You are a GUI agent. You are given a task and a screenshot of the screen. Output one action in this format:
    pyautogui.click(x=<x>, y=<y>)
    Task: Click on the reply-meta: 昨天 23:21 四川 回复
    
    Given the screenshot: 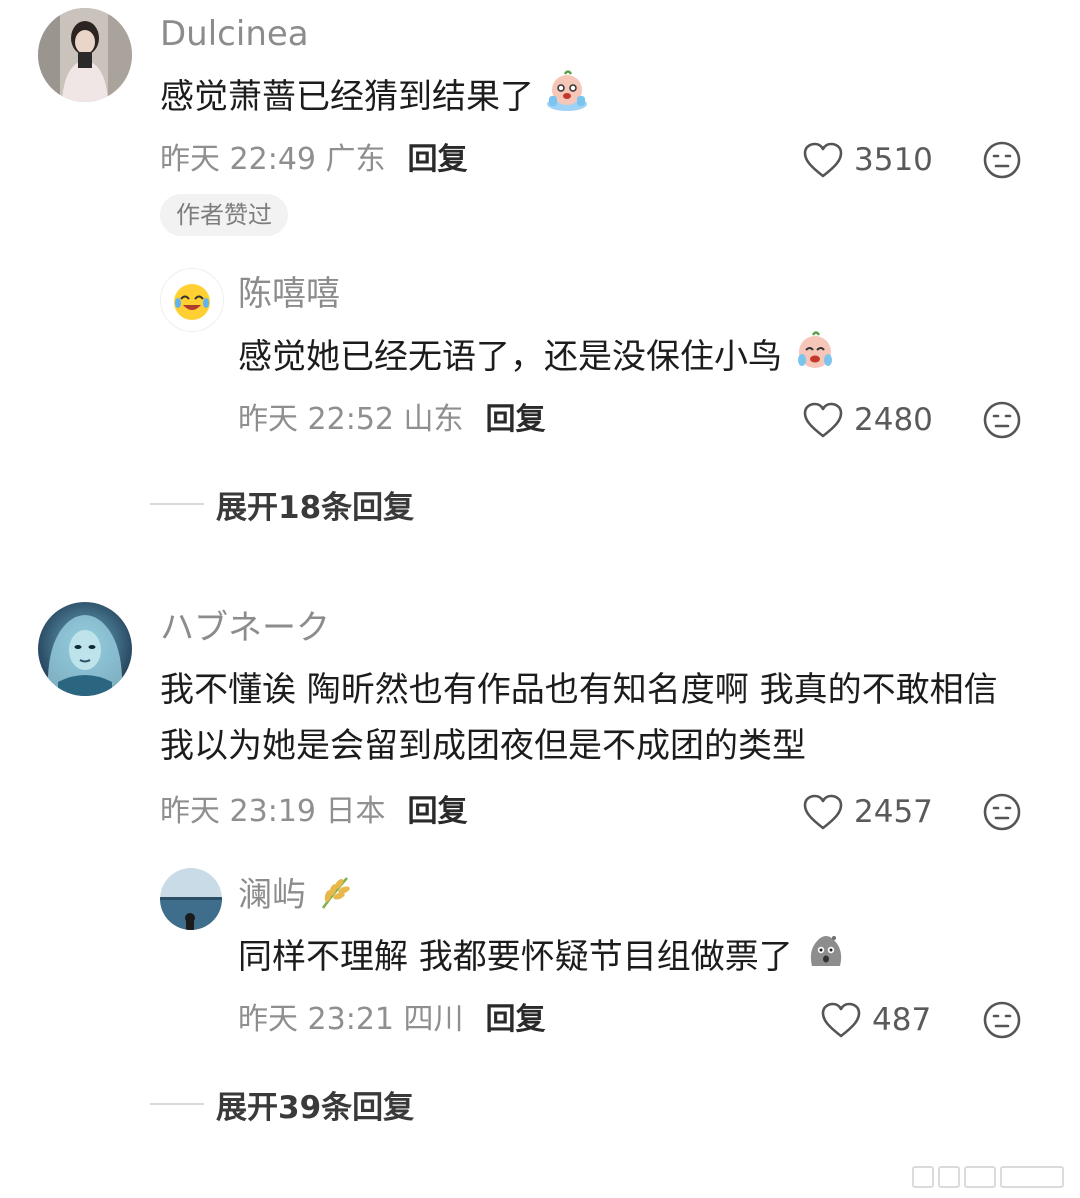 What is the action you would take?
    pyautogui.click(x=392, y=1020)
    